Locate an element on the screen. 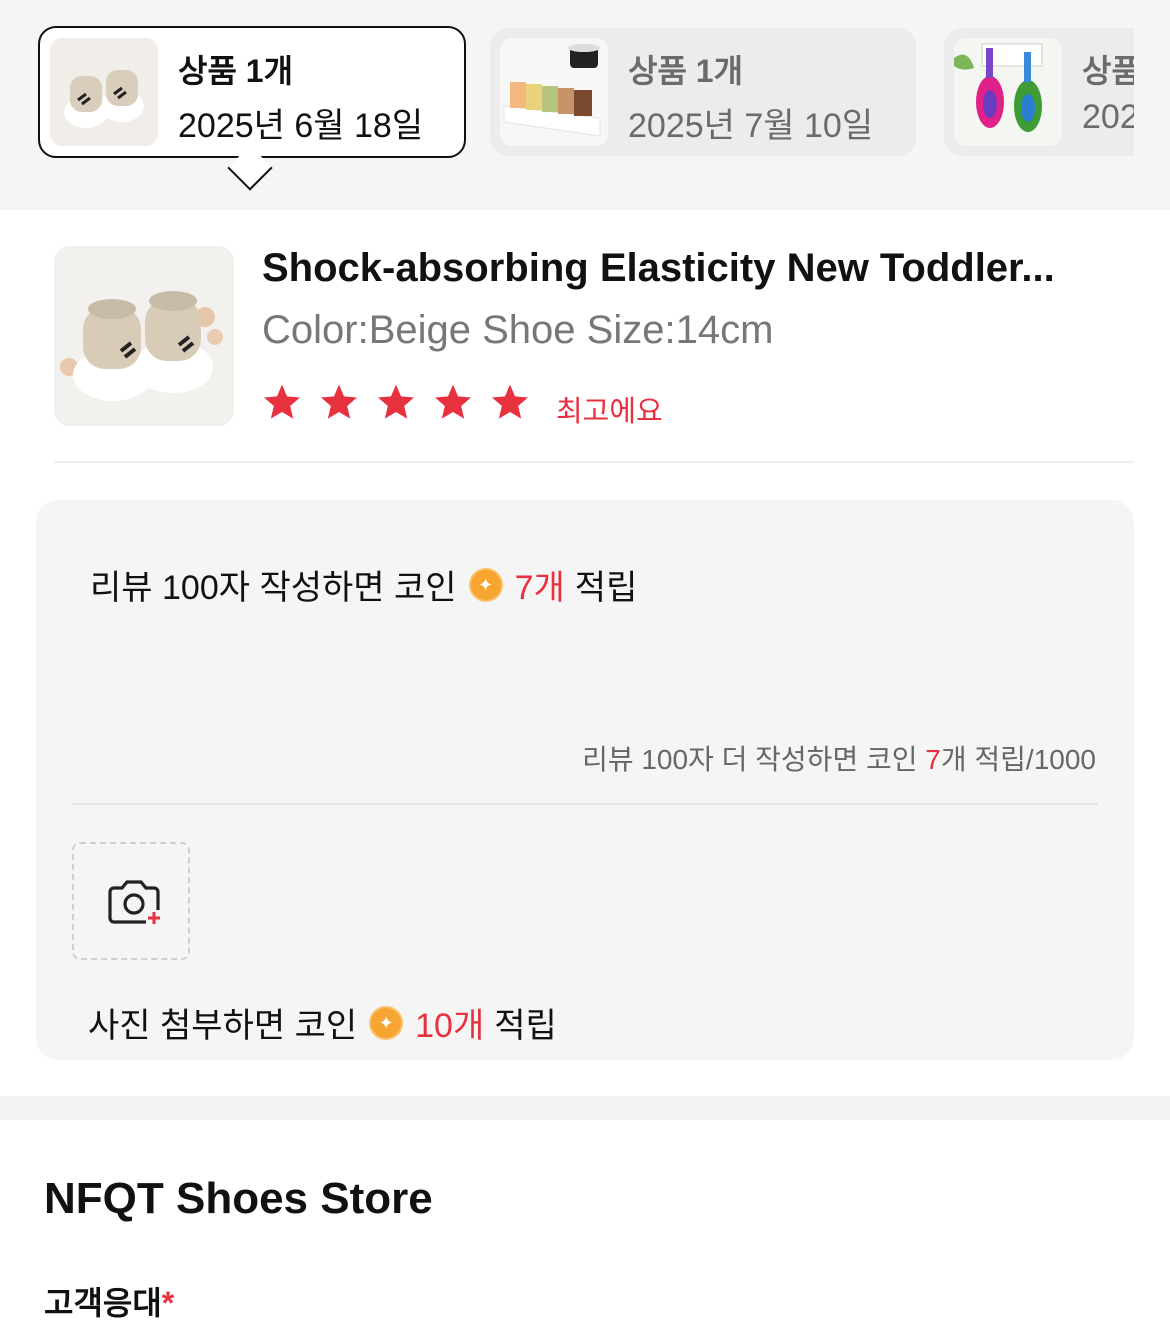  add-photo-button is located at coordinates (131, 901).